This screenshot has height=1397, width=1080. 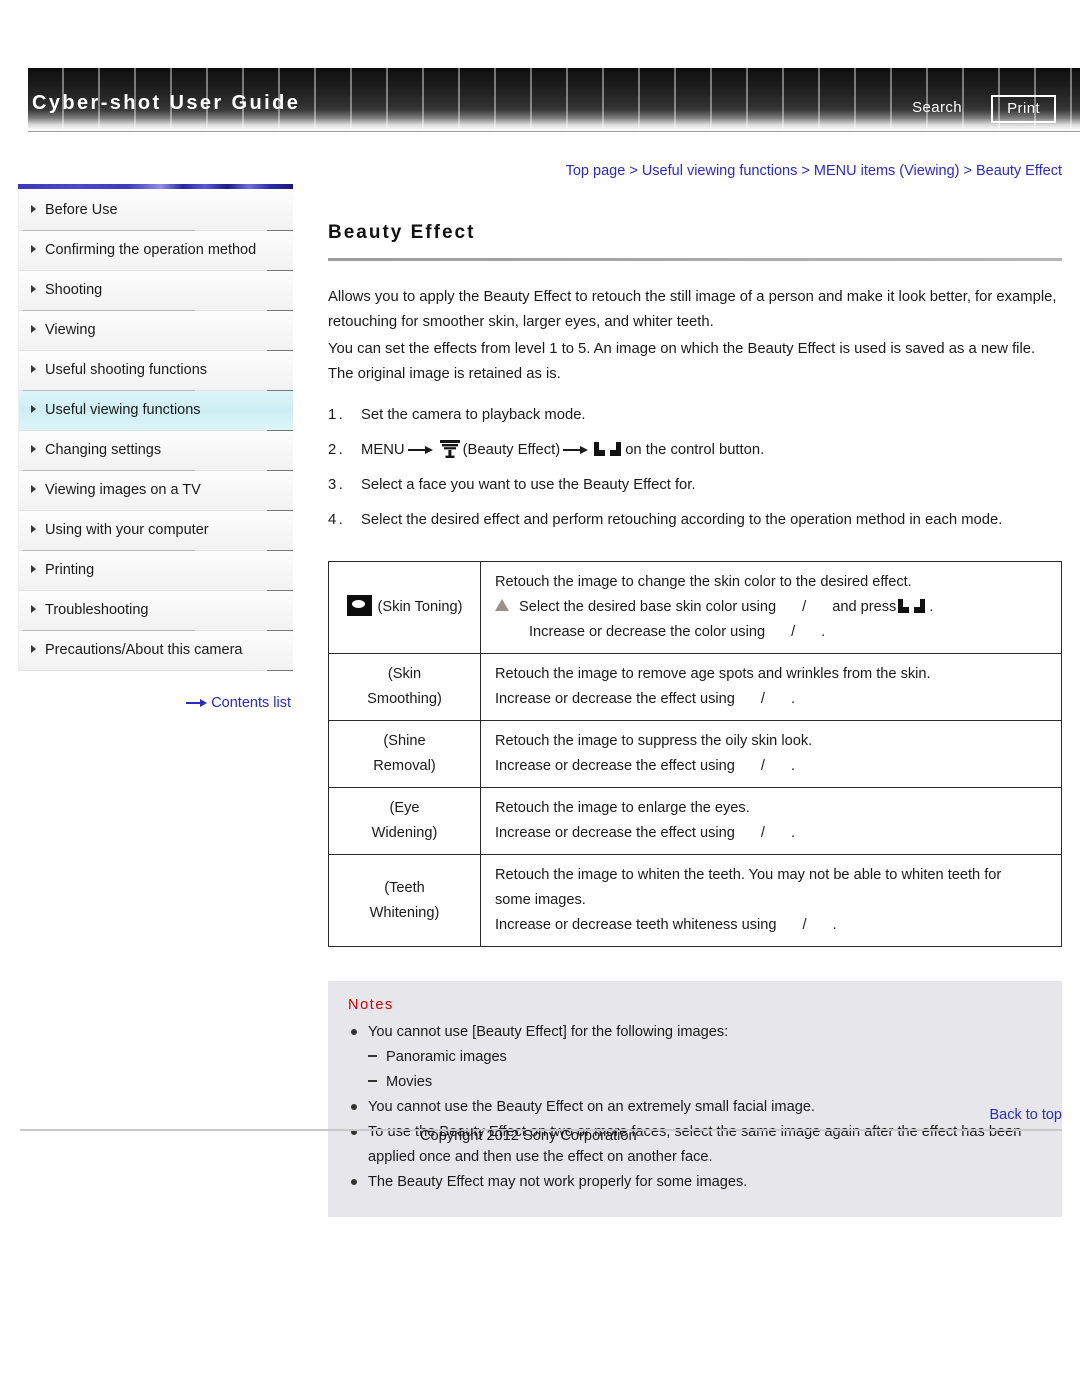 What do you see at coordinates (1023, 109) in the screenshot?
I see `print-button: Print` at bounding box center [1023, 109].